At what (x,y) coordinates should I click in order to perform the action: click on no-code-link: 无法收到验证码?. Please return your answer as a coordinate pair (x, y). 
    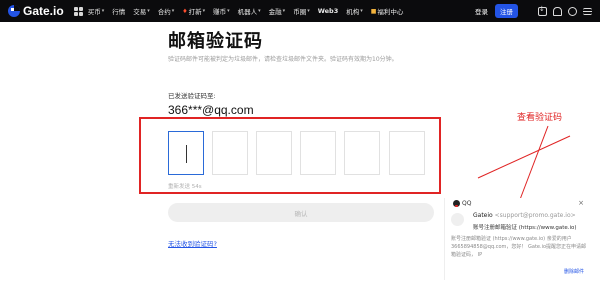
    Looking at the image, I should click on (192, 243).